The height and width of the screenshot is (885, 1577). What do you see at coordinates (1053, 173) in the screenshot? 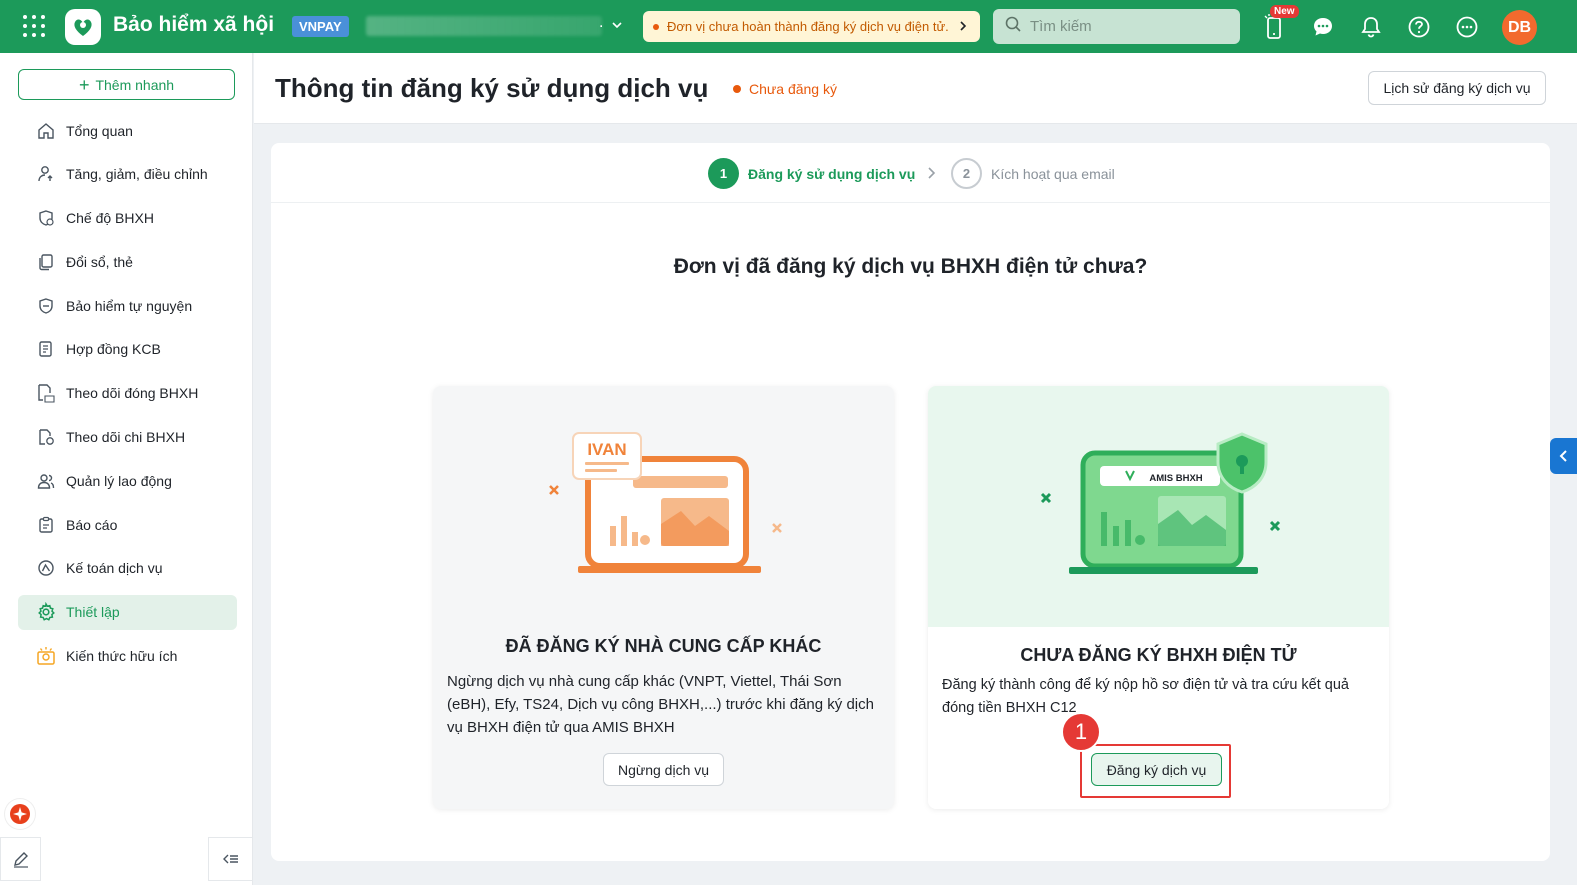
I see `step-label: Kích hoạt qua email` at bounding box center [1053, 173].